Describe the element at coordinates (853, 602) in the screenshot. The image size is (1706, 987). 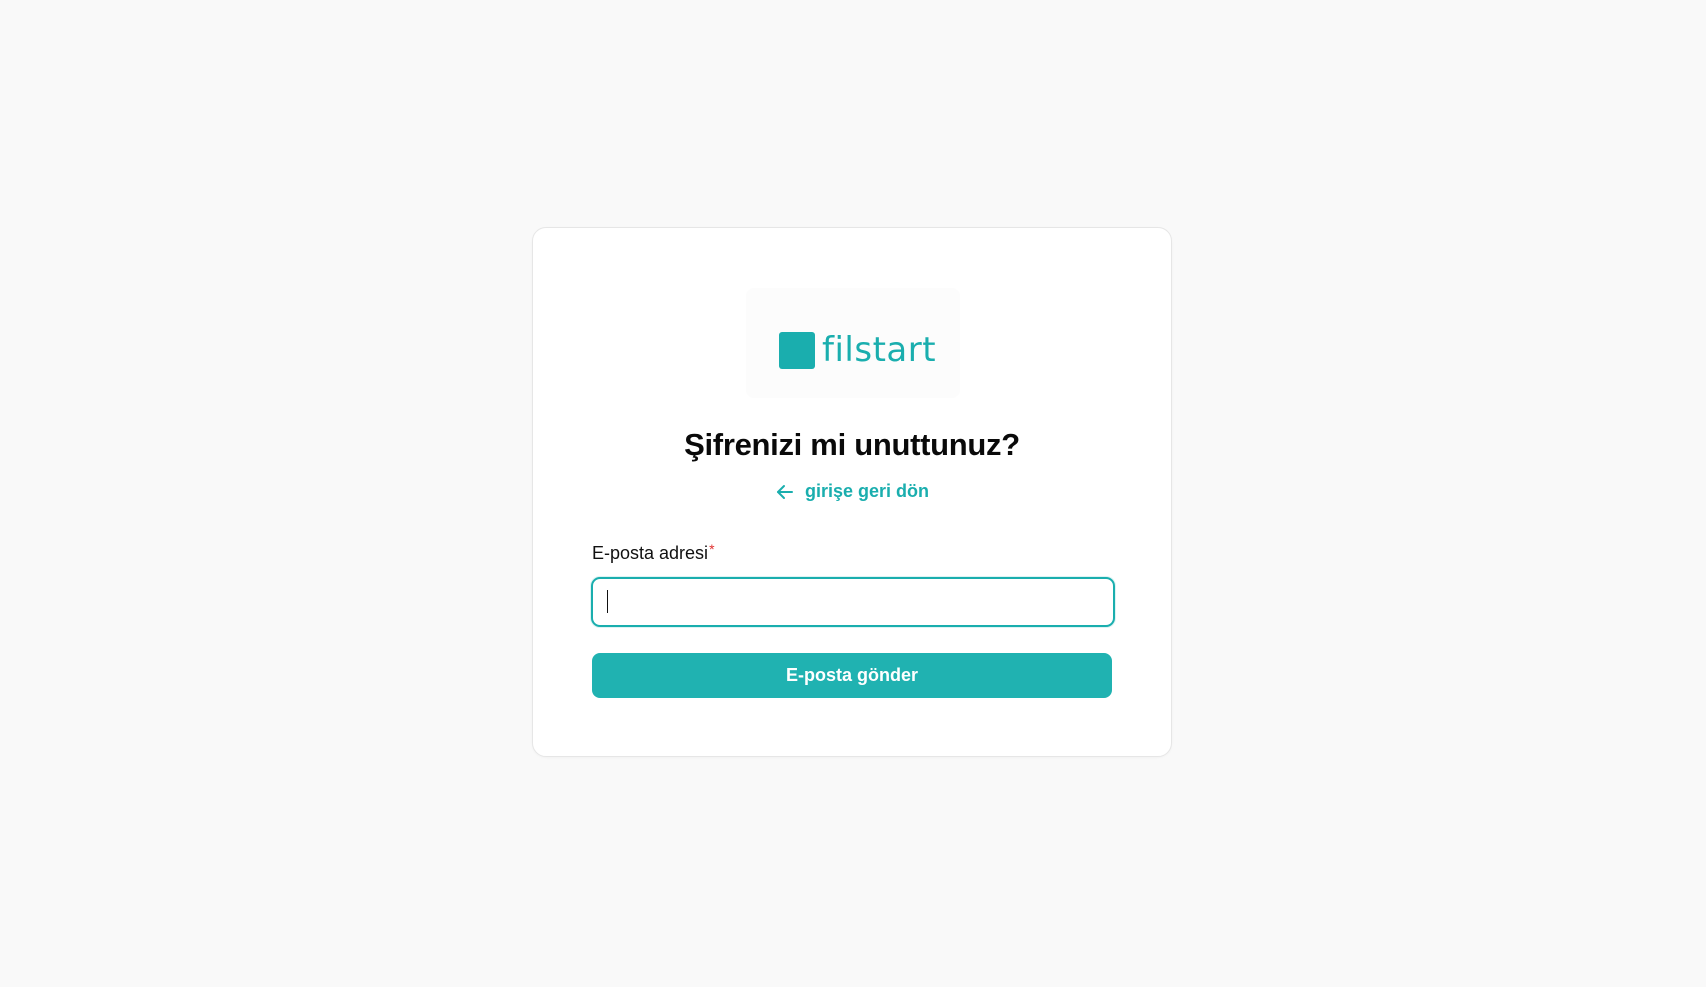
I see `email-field` at that location.